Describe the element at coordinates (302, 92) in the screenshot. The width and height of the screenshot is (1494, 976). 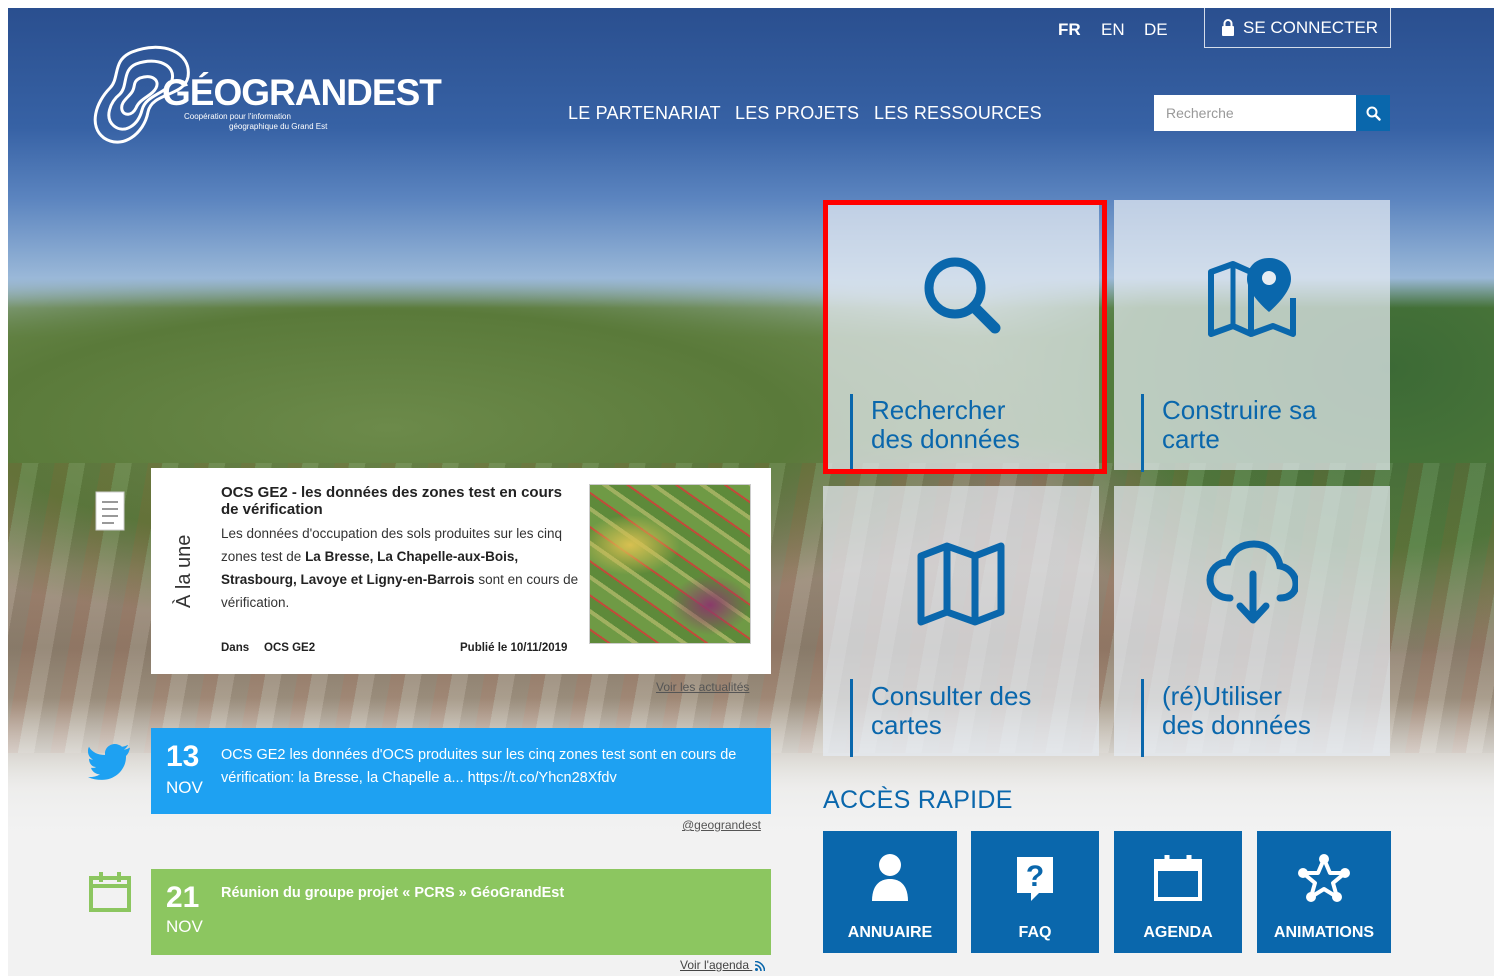
I see `logo-wordmark: GÉOGRANDEST` at that location.